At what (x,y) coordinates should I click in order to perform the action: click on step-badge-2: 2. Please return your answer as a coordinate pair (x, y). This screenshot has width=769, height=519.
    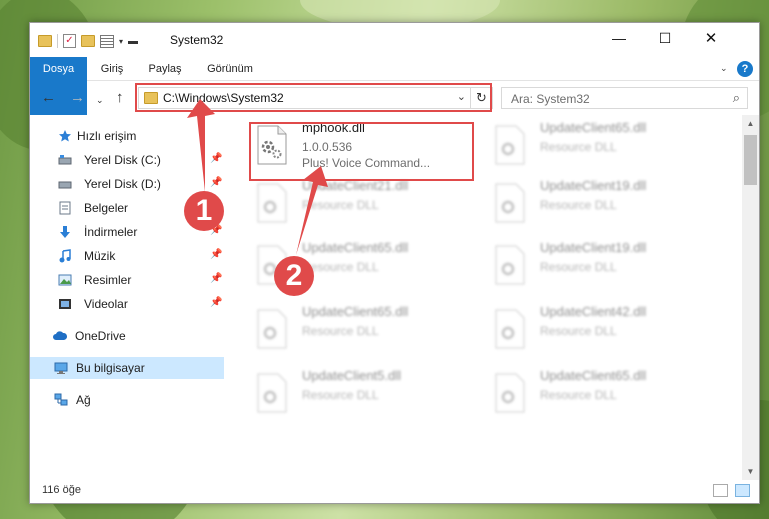
    Looking at the image, I should click on (294, 276).